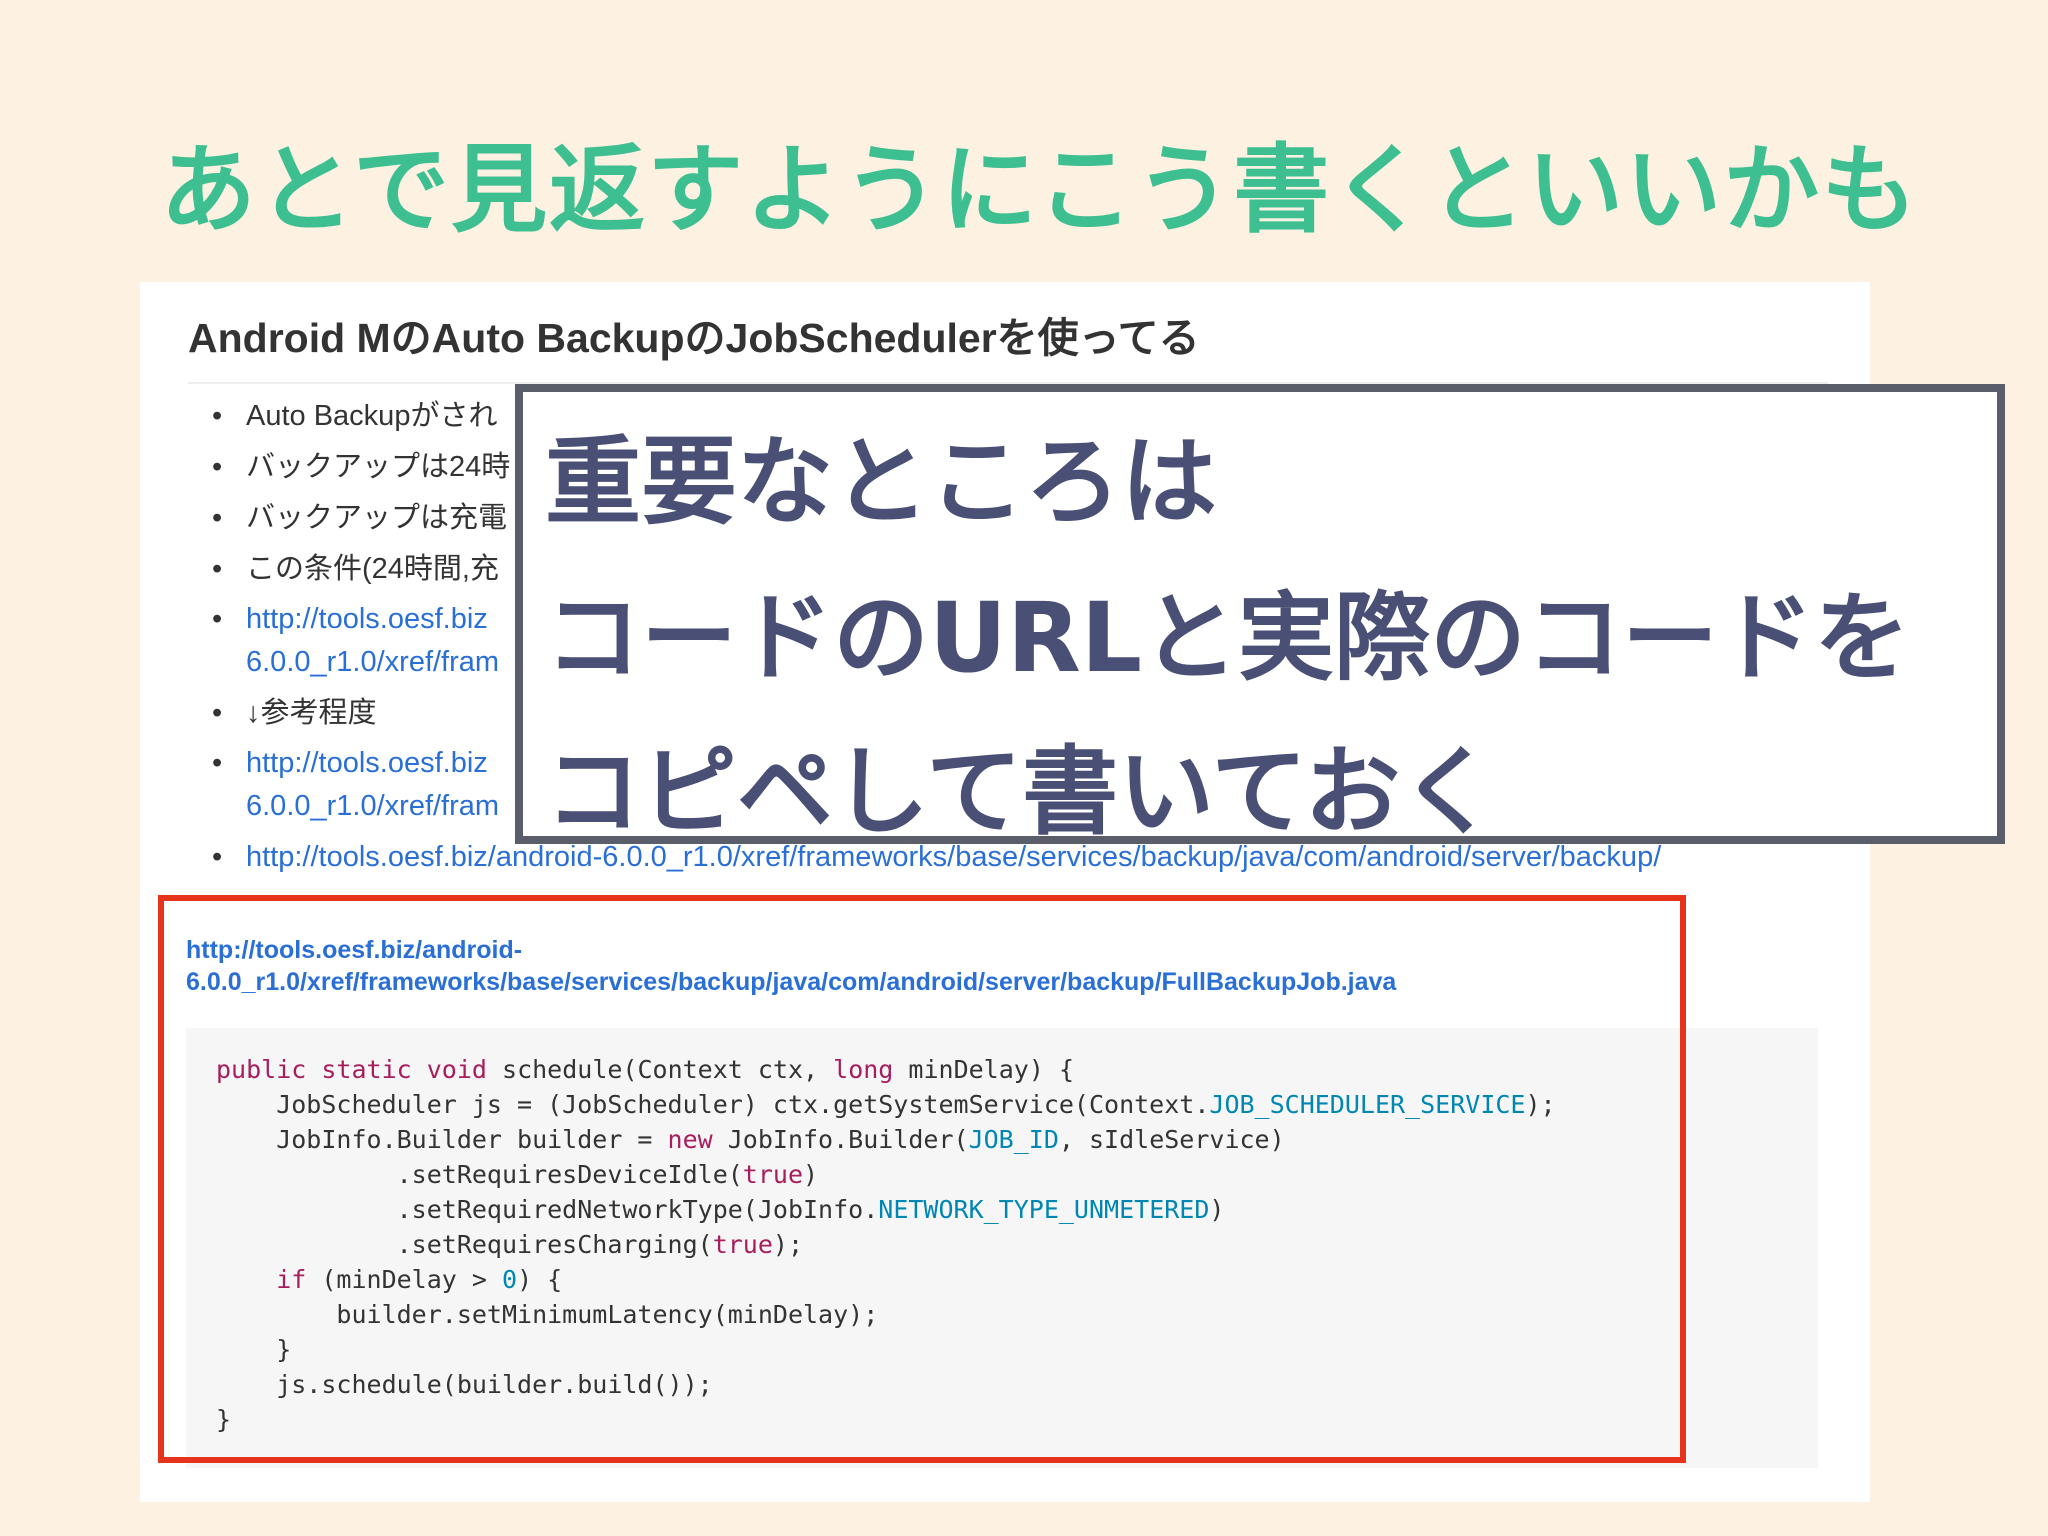  I want to click on document-heading: Android MのAuto BackupのJobSchedulerを使ってる, so click(1008, 344).